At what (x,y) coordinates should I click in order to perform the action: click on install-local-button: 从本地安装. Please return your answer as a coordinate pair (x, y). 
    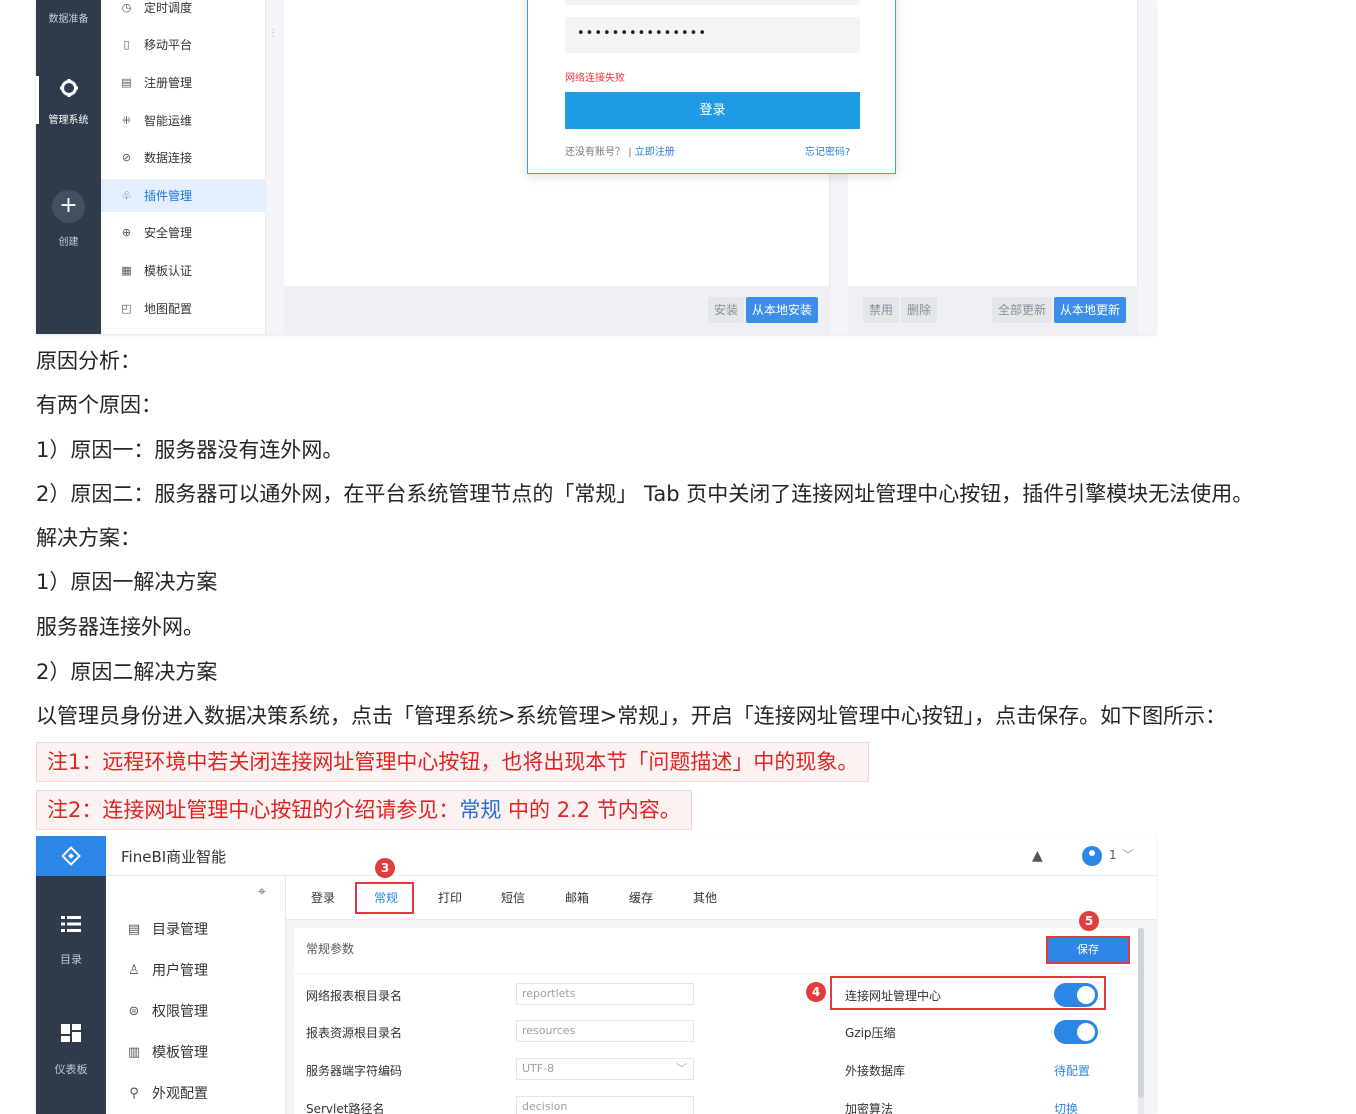
    Looking at the image, I should click on (782, 310).